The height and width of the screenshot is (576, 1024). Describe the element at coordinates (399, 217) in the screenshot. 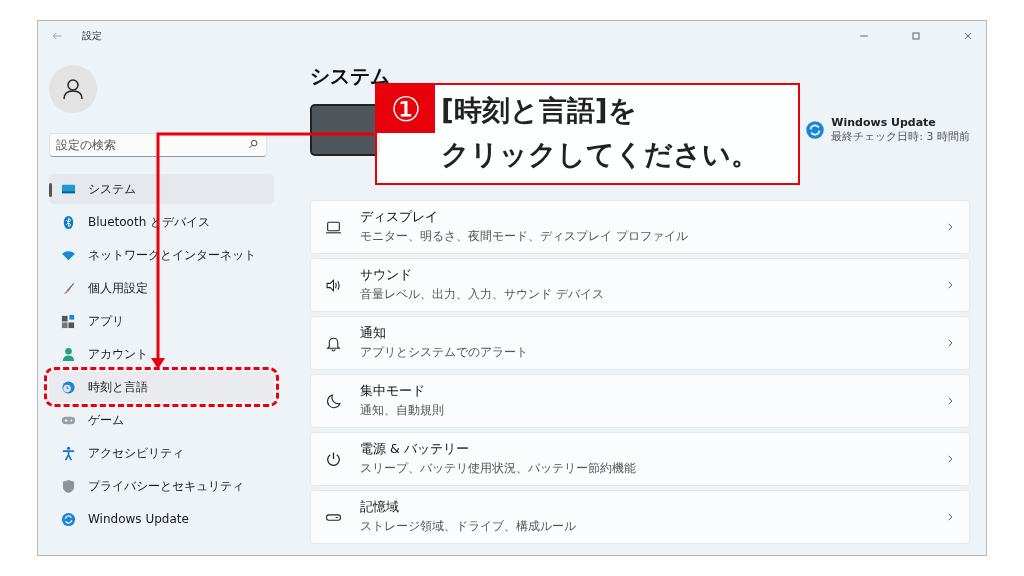

I see `card-title: ディスプレイ` at that location.